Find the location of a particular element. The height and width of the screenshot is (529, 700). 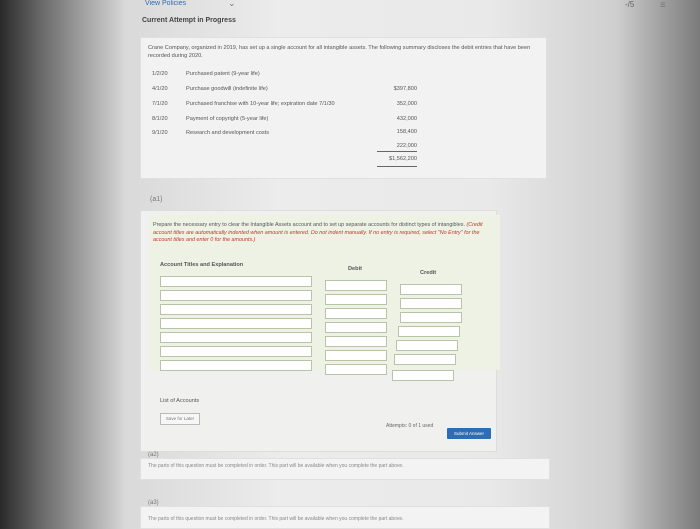

total-underline is located at coordinates (397, 166).